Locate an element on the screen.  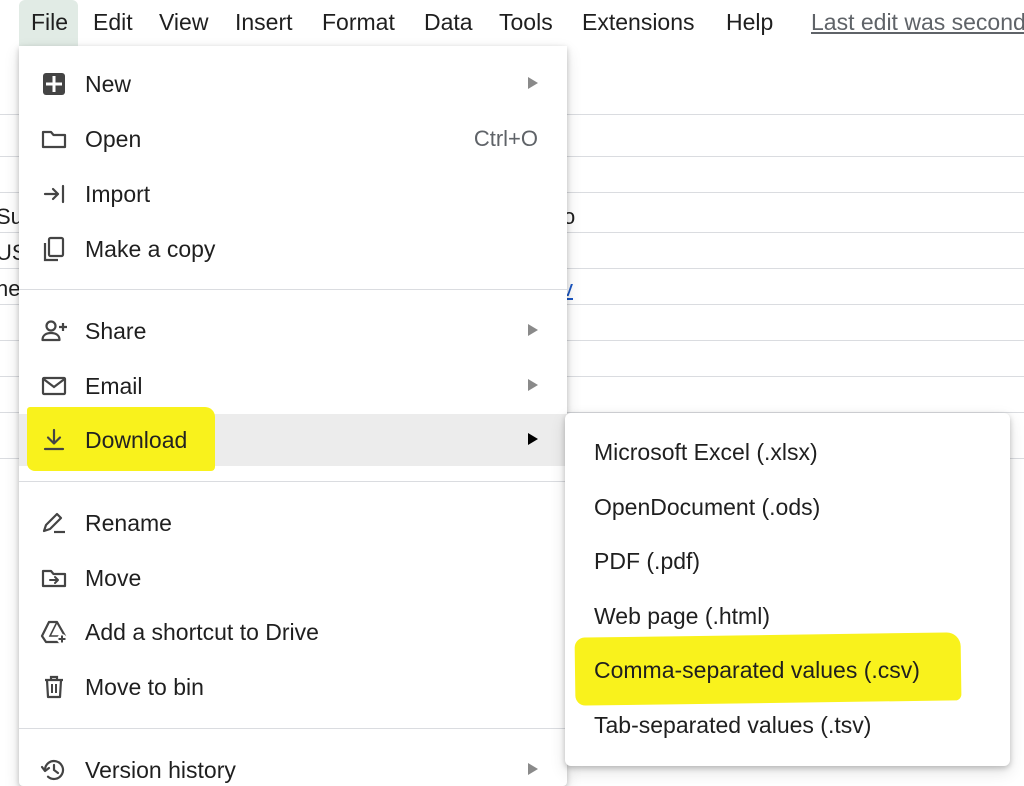
share-person-icon is located at coordinates (54, 331).